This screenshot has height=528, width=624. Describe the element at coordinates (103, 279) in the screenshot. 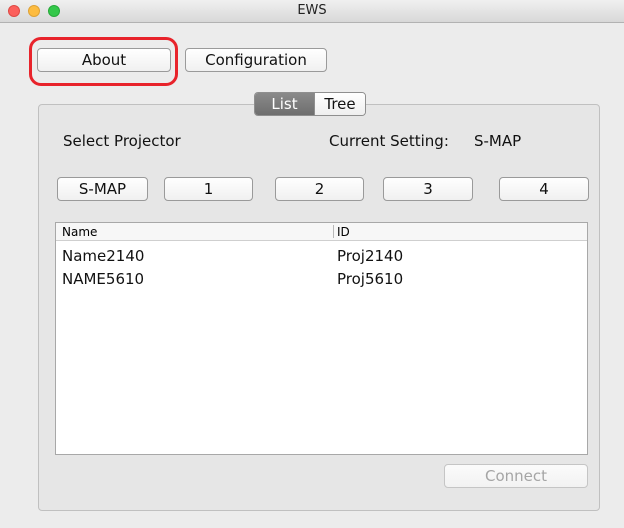

I see `row-name-cell: NAME5610` at that location.